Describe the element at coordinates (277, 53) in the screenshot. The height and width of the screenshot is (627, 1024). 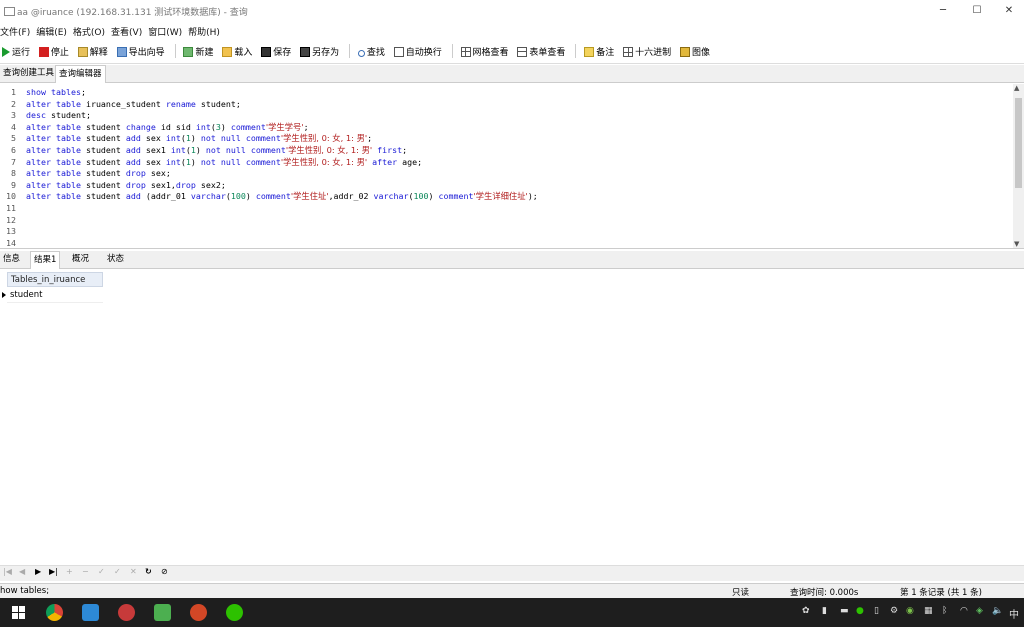
I see `save-button: 保存` at that location.